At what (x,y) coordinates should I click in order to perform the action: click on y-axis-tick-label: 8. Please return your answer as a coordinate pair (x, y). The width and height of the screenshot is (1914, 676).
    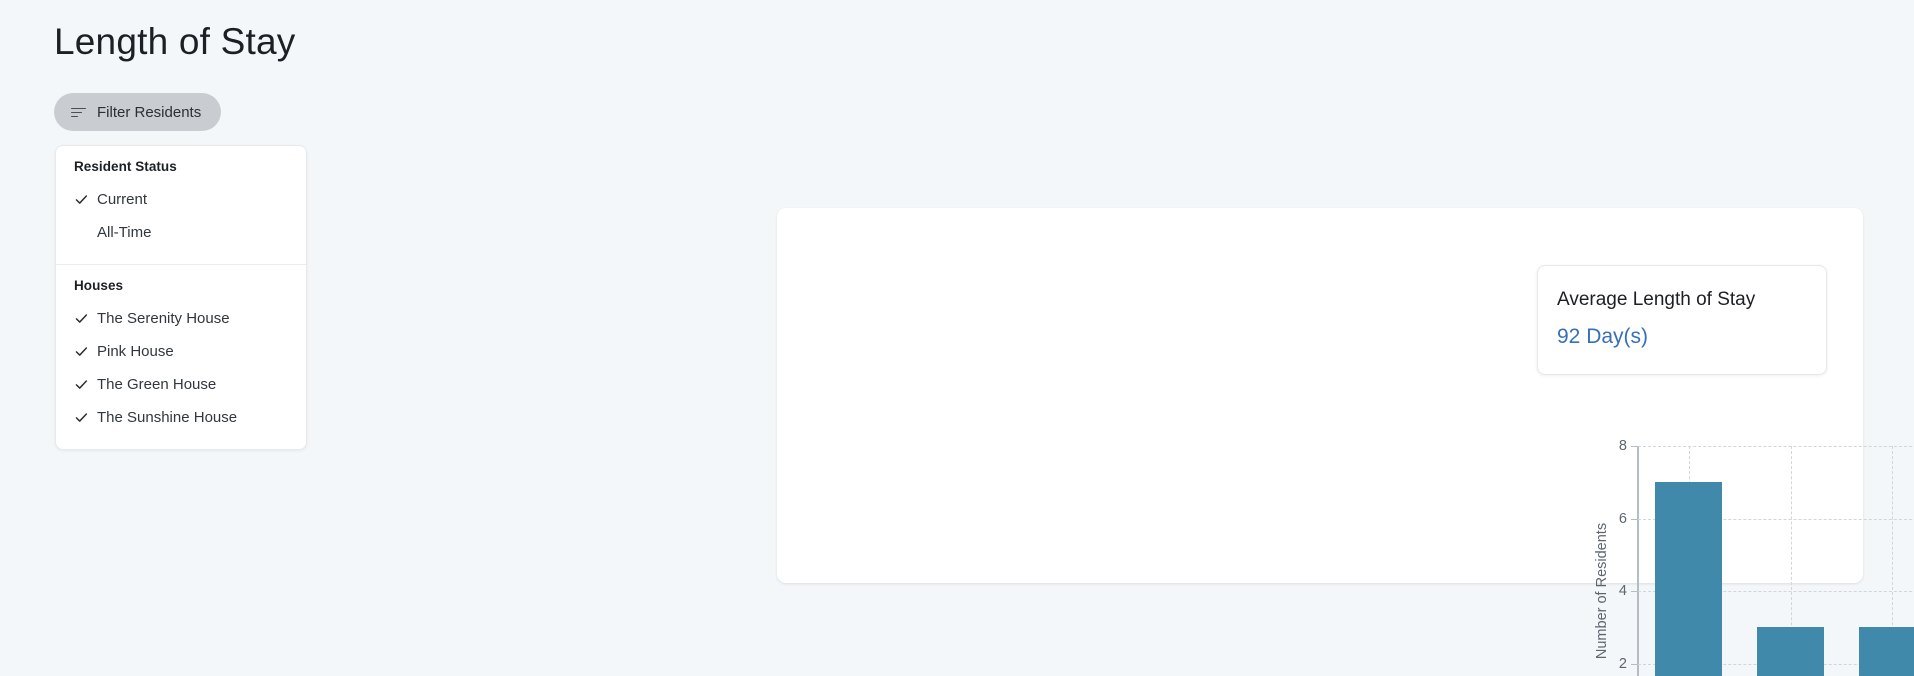
    Looking at the image, I should click on (1622, 446).